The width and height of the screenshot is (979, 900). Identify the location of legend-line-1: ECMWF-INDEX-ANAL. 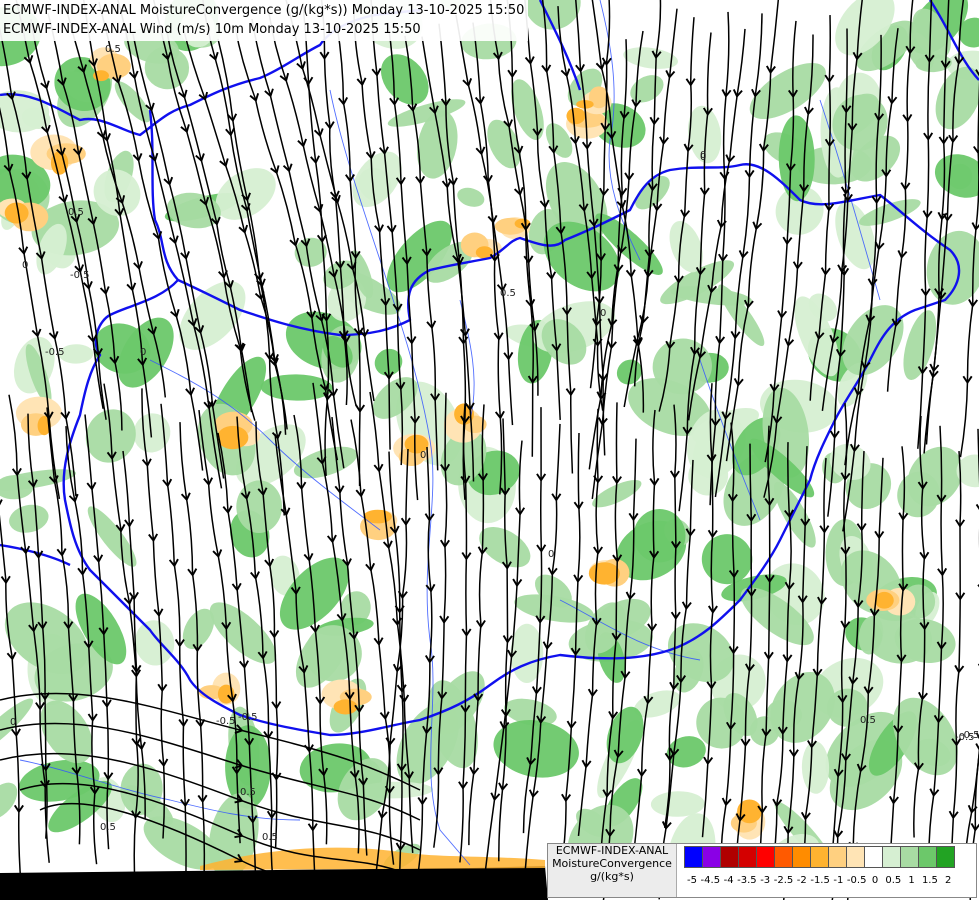
(612, 850).